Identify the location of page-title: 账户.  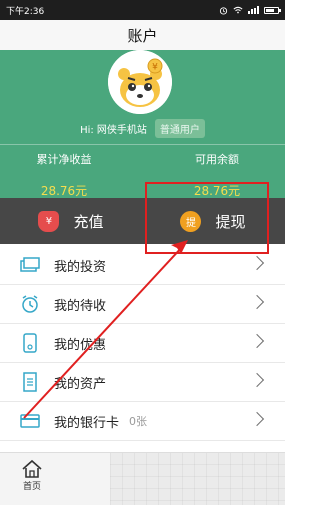
(142, 35).